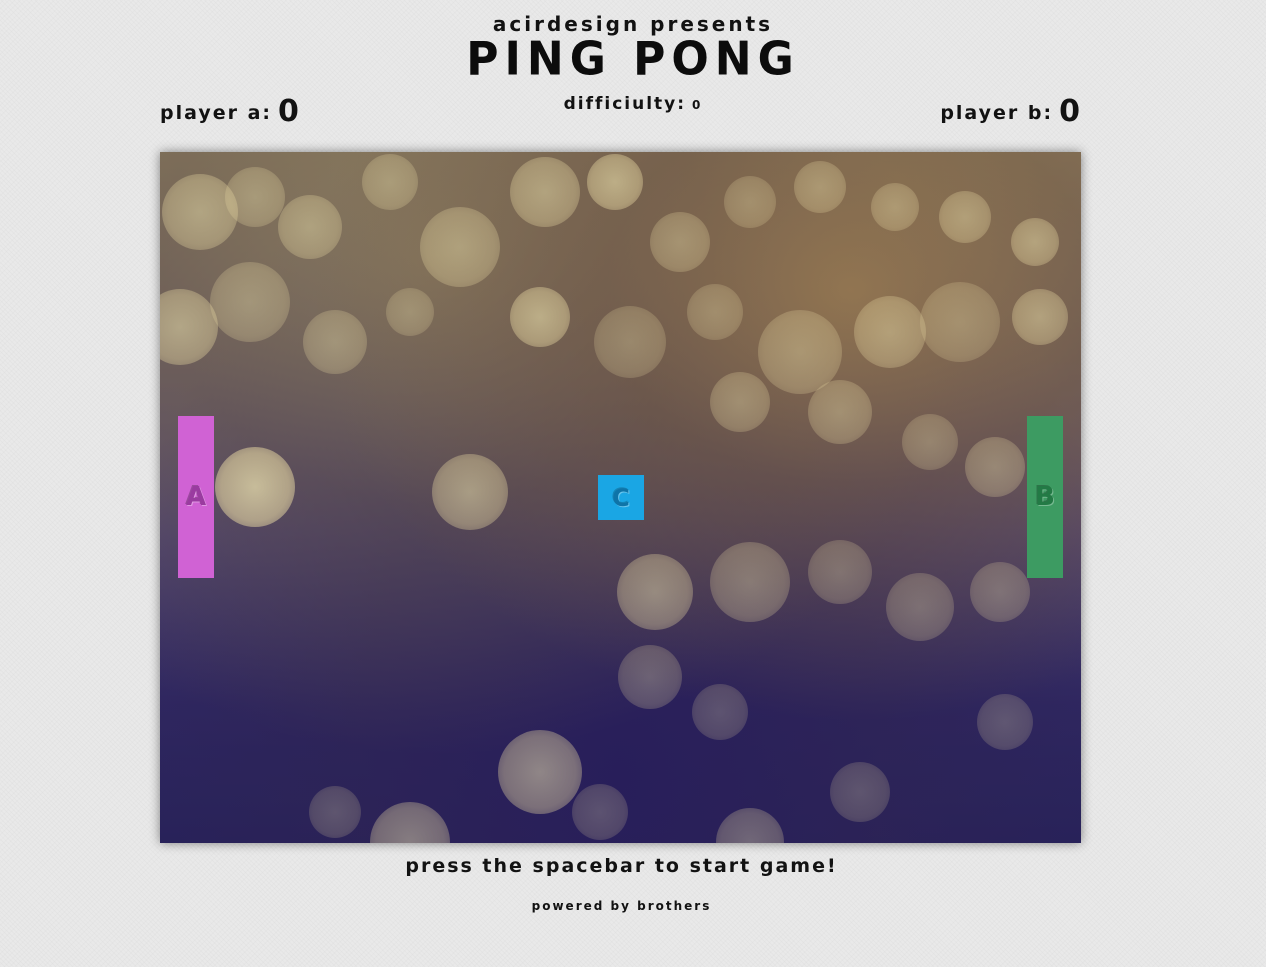 The height and width of the screenshot is (967, 1266). I want to click on game-title: PING PONG, so click(633, 59).